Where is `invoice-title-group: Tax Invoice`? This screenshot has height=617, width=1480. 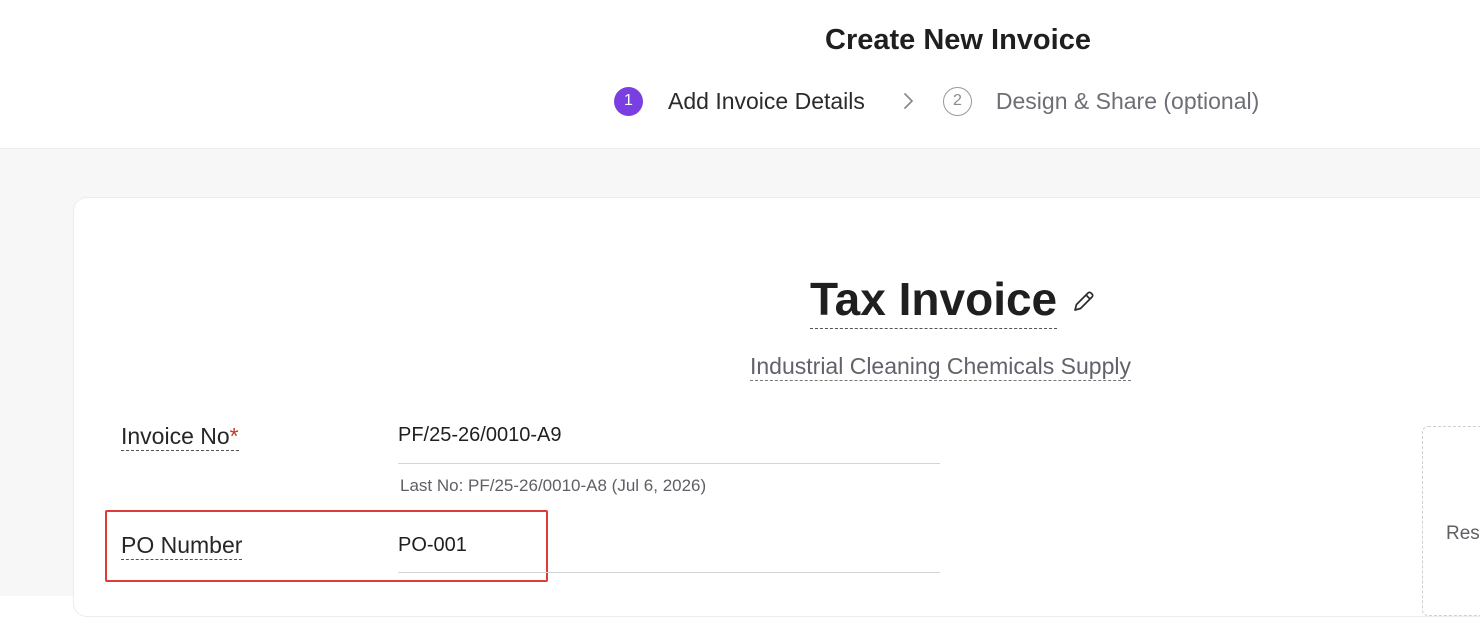 invoice-title-group: Tax Invoice is located at coordinates (953, 300).